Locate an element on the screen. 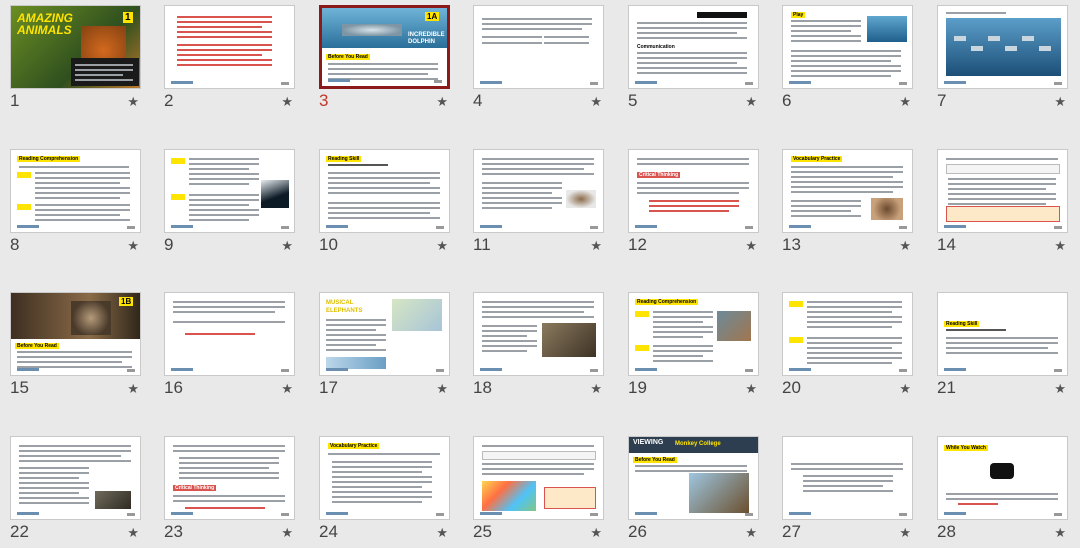  slide-thumbnail-13: Vocabulary Practice is located at coordinates (847, 191).